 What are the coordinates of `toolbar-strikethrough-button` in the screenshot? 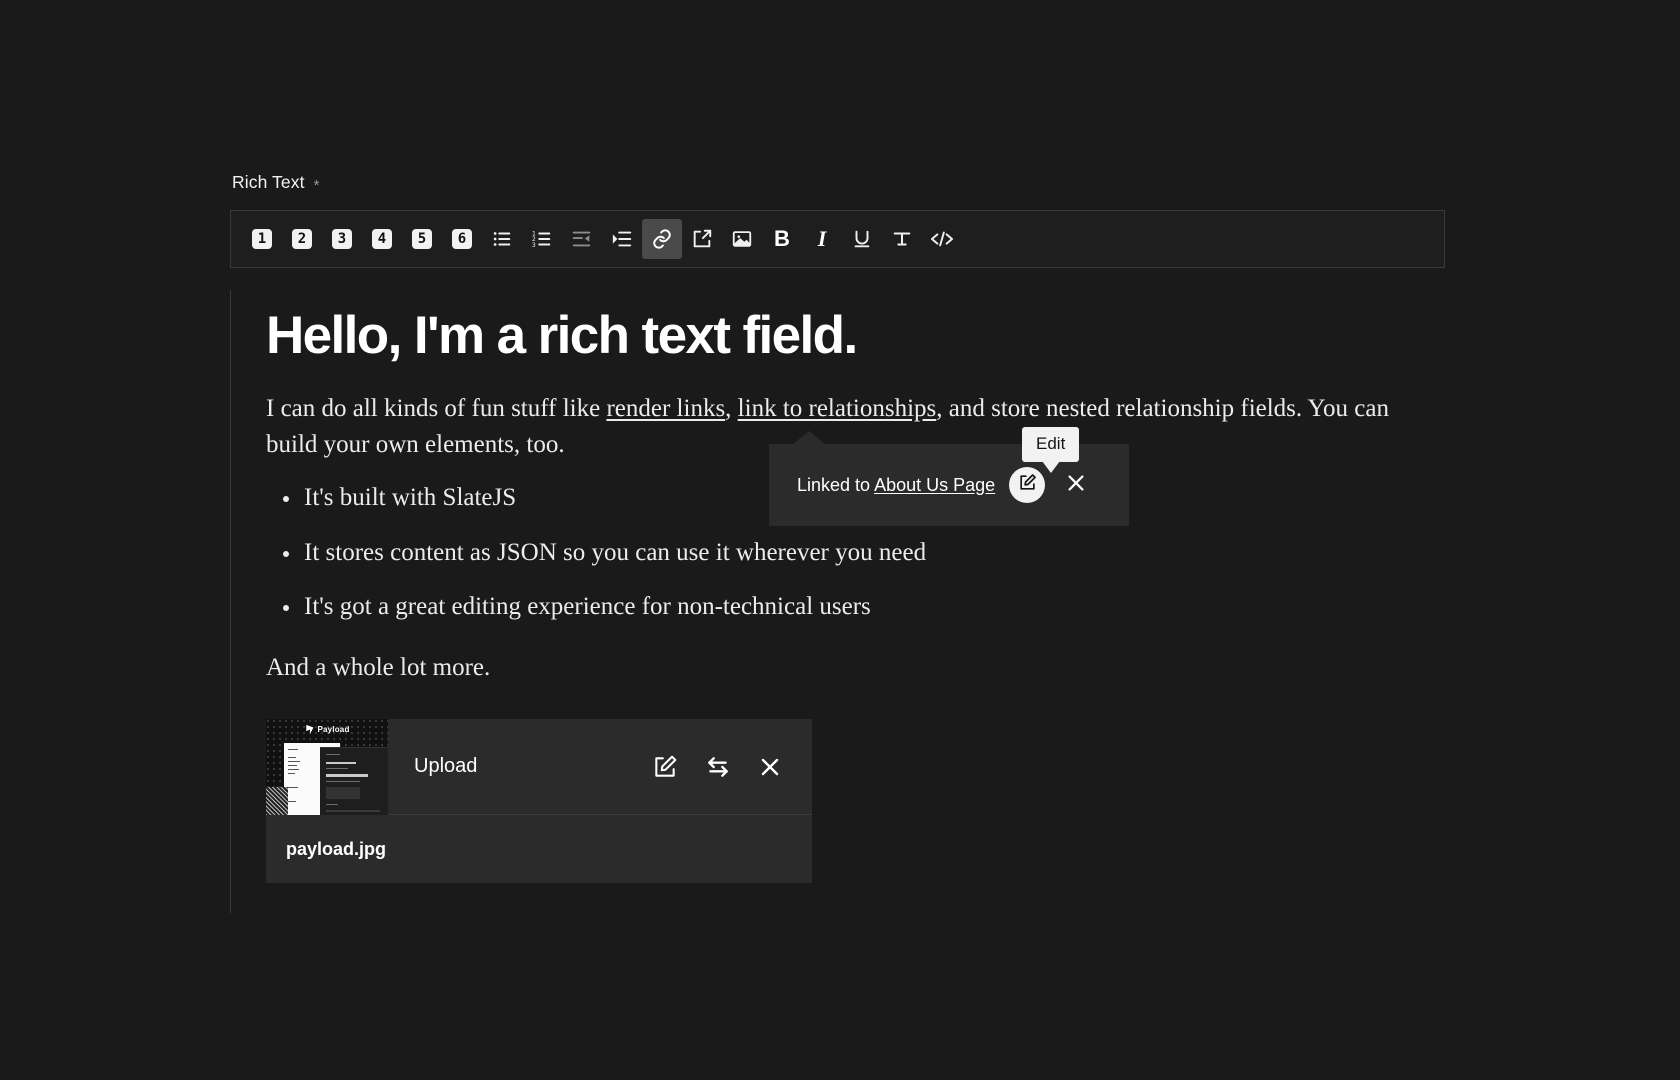 It's located at (902, 239).